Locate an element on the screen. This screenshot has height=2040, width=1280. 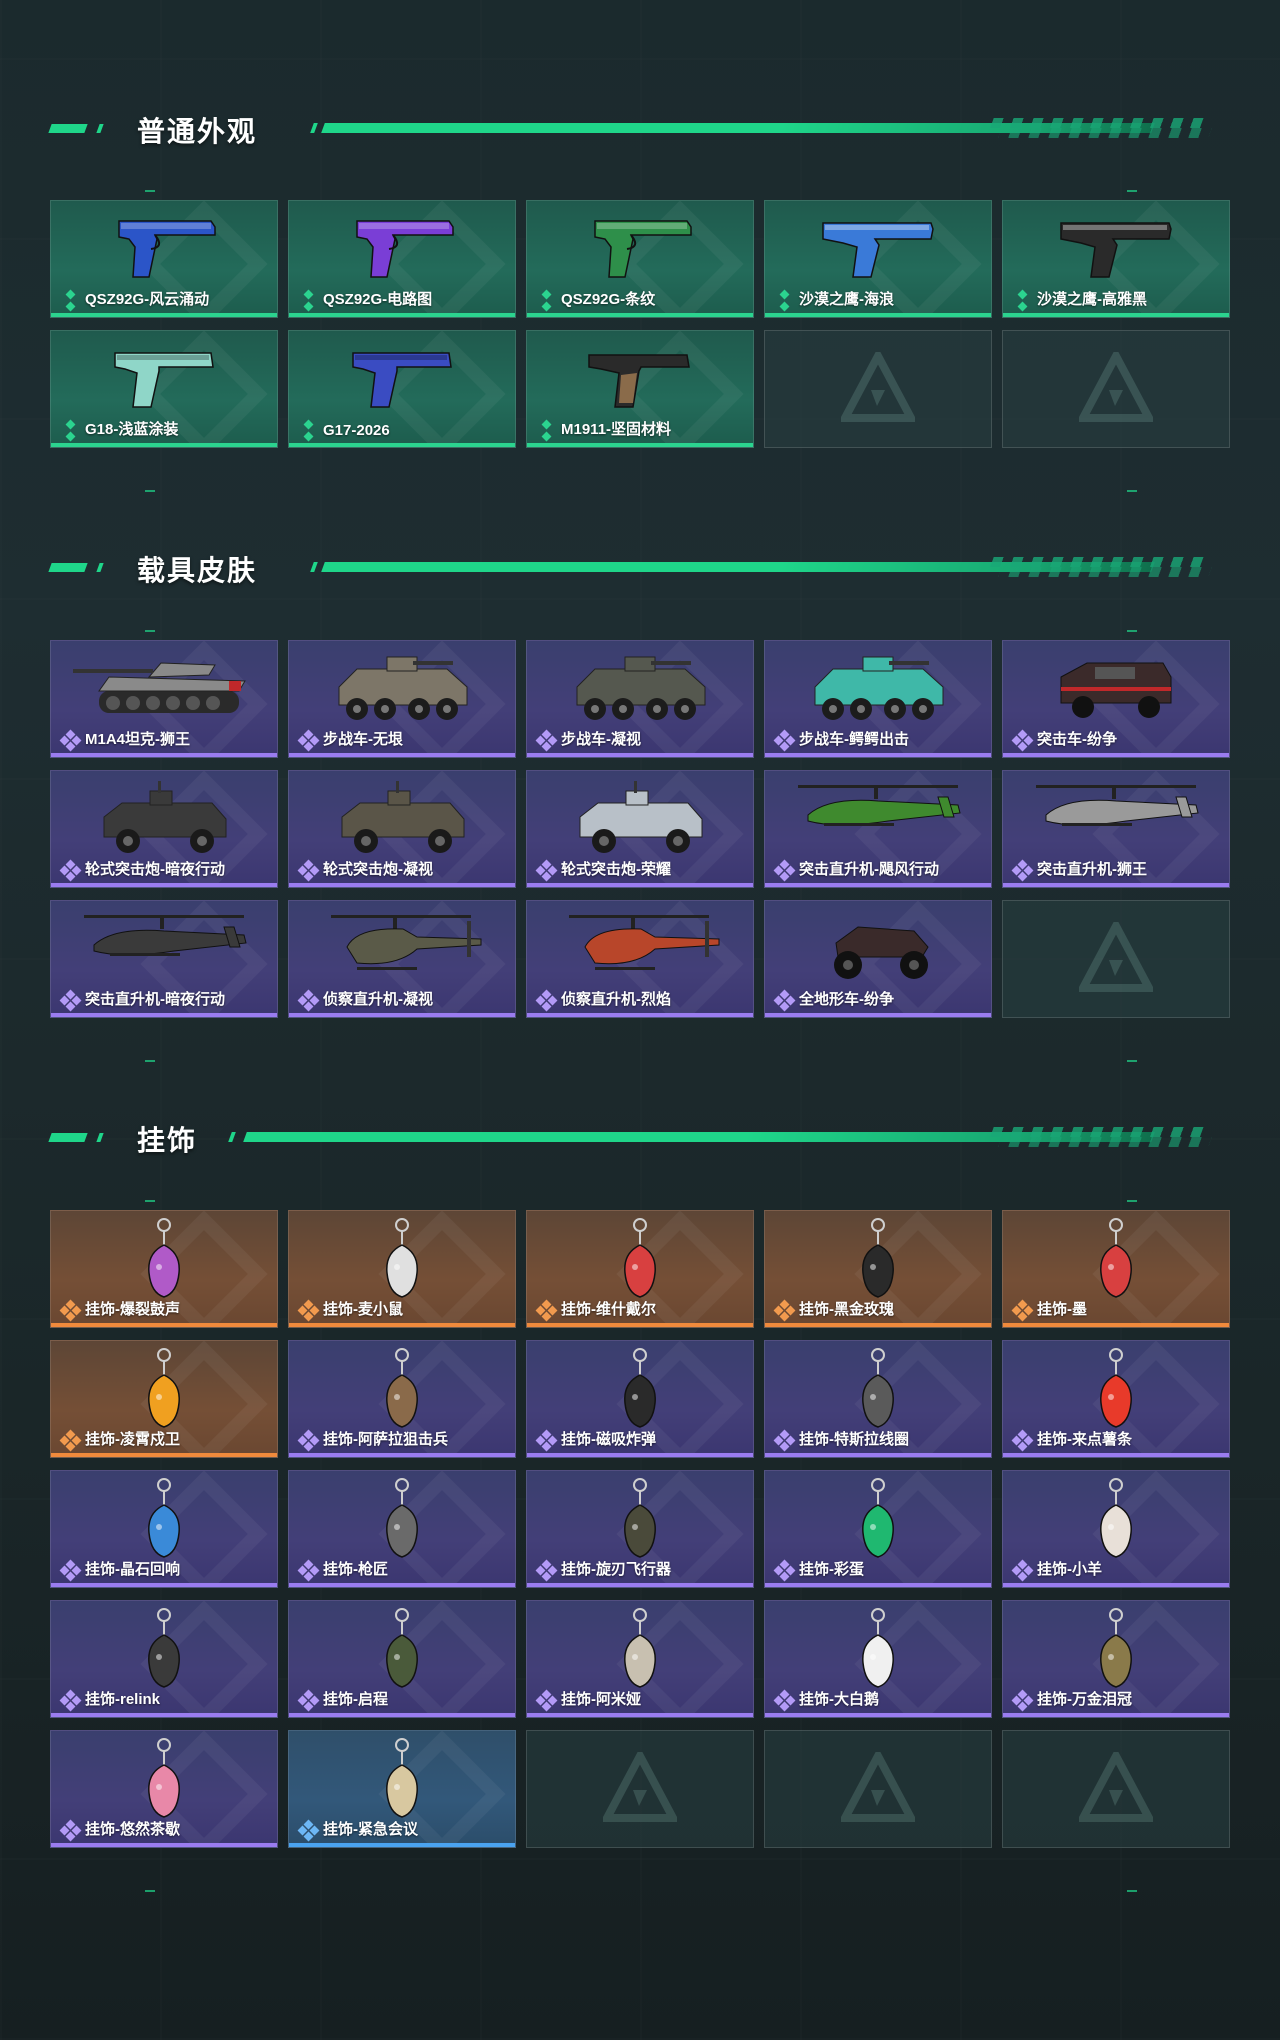
item-card: 挂饰-阿米娅 is located at coordinates (640, 1659).